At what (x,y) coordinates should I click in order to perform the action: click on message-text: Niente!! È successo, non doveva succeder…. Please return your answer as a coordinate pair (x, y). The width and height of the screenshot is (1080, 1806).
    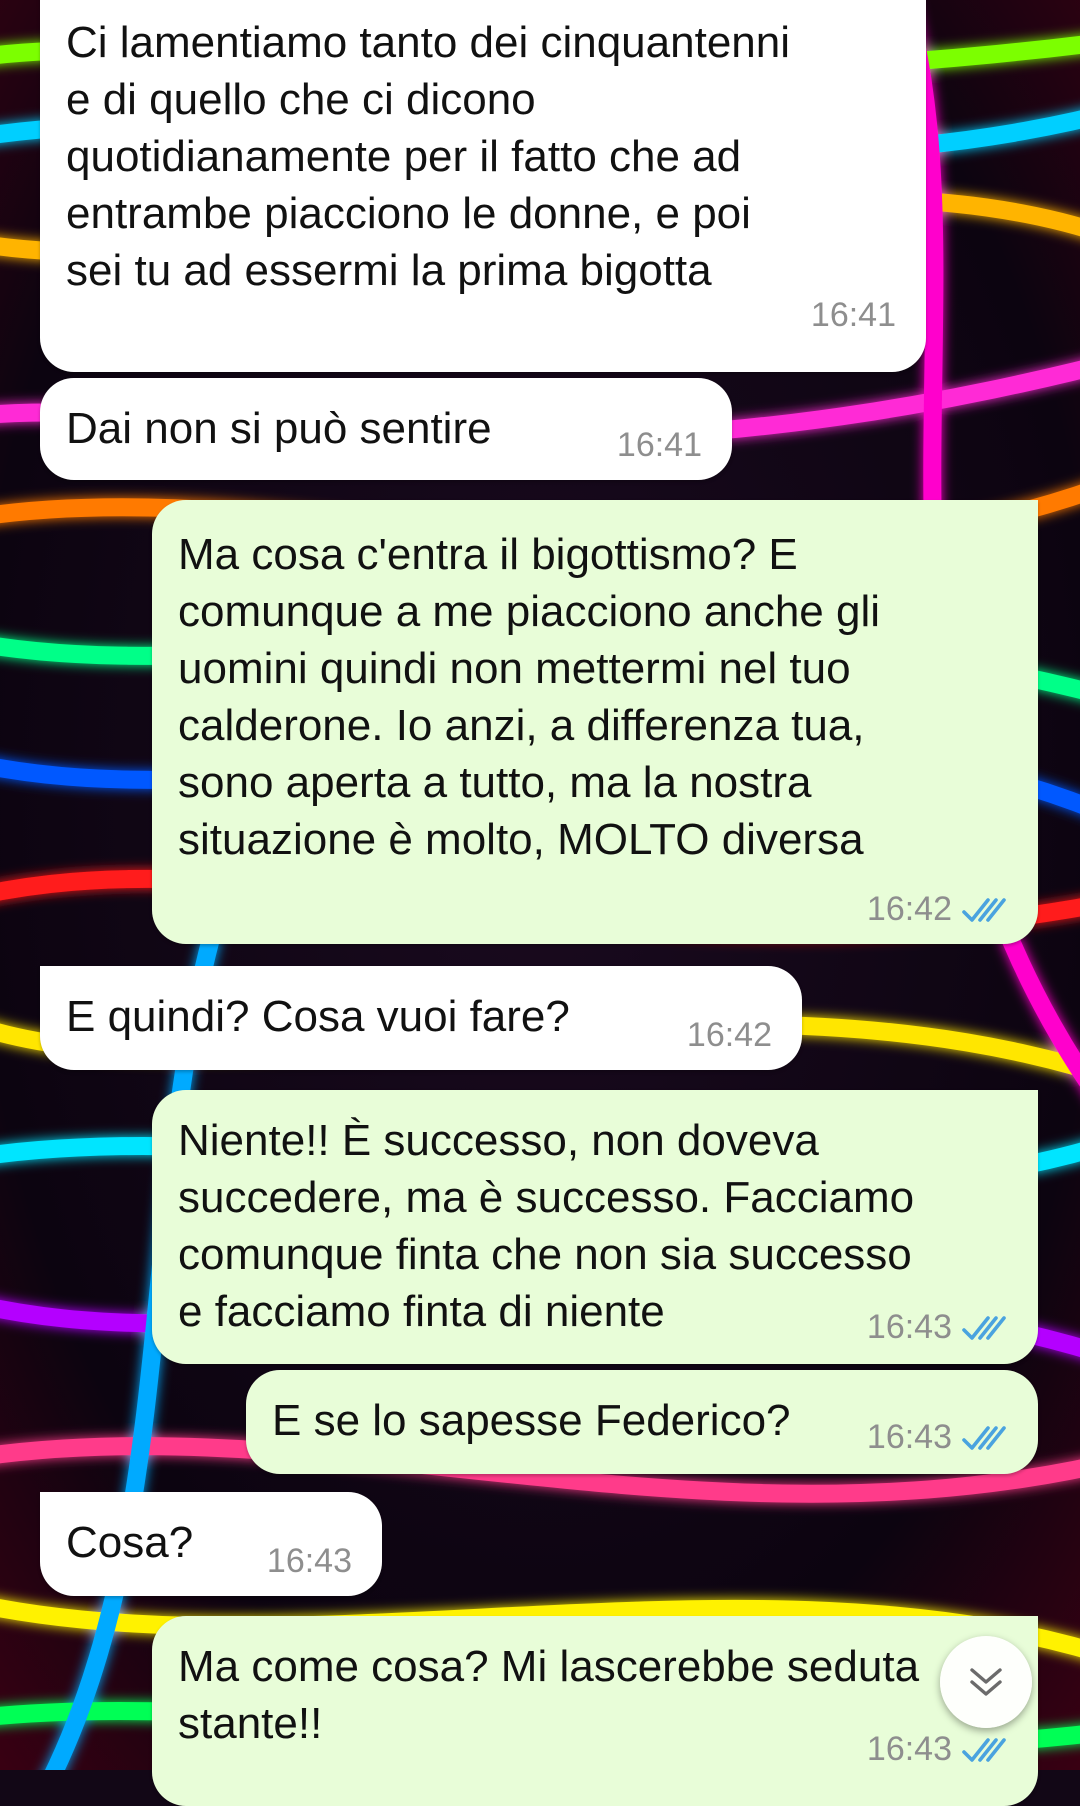
    Looking at the image, I should click on (546, 1226).